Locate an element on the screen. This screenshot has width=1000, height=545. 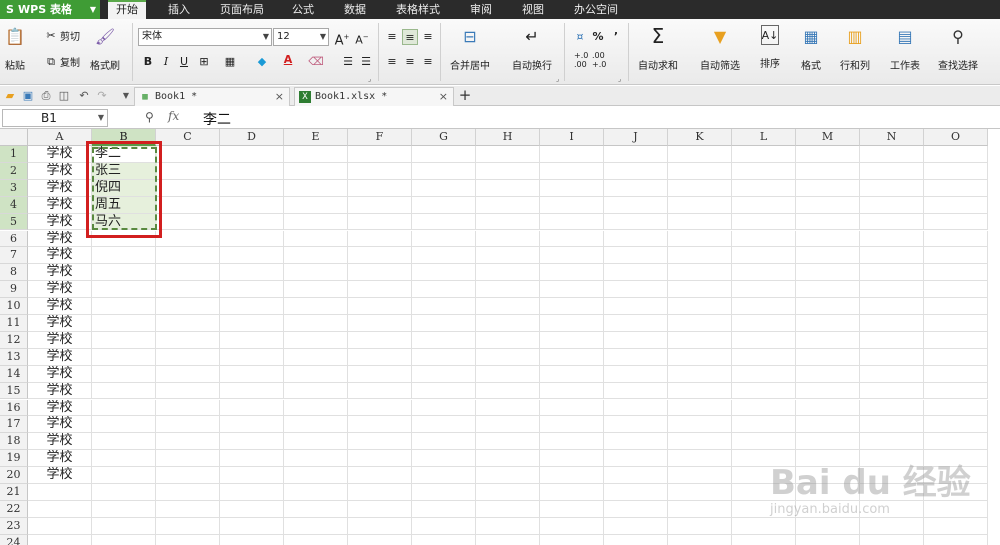
row-header-17: 17 is located at coordinates (14, 425).